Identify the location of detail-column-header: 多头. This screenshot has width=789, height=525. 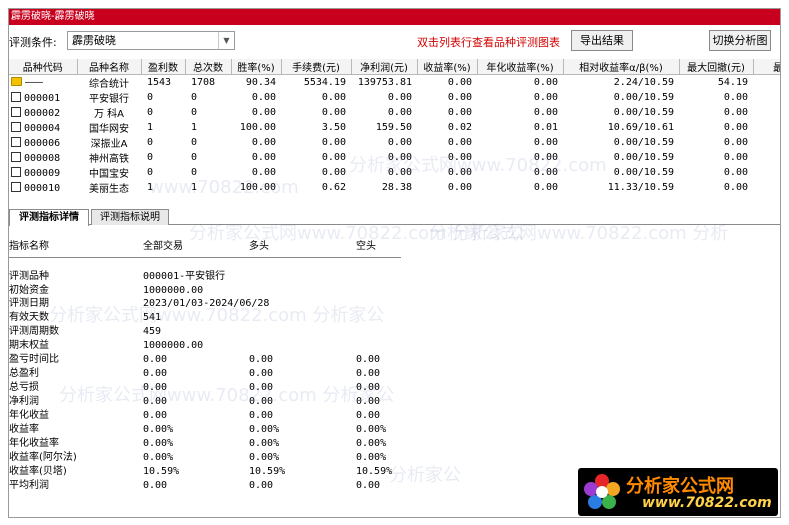
(259, 246).